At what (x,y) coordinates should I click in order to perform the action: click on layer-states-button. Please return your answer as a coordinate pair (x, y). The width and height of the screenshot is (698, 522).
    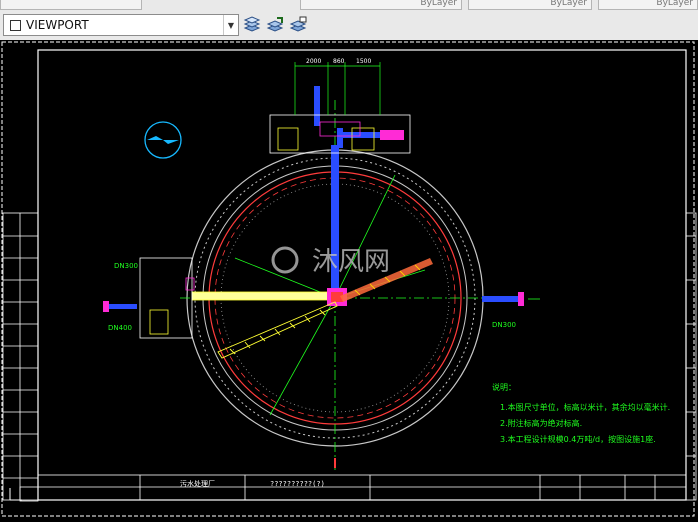
    Looking at the image, I should click on (275, 25).